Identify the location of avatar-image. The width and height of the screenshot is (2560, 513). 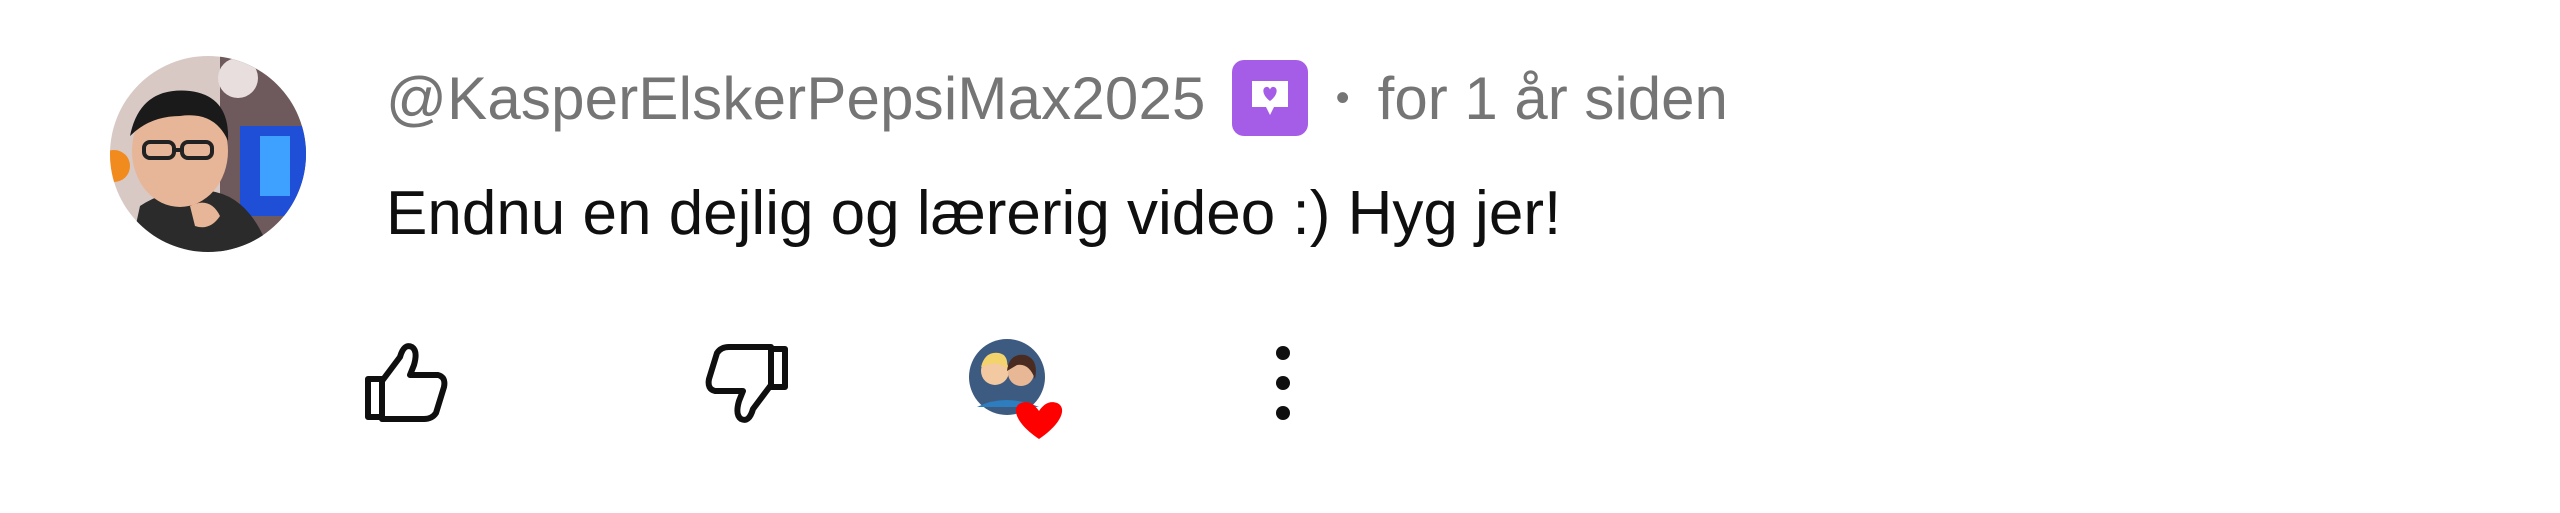
(208, 154).